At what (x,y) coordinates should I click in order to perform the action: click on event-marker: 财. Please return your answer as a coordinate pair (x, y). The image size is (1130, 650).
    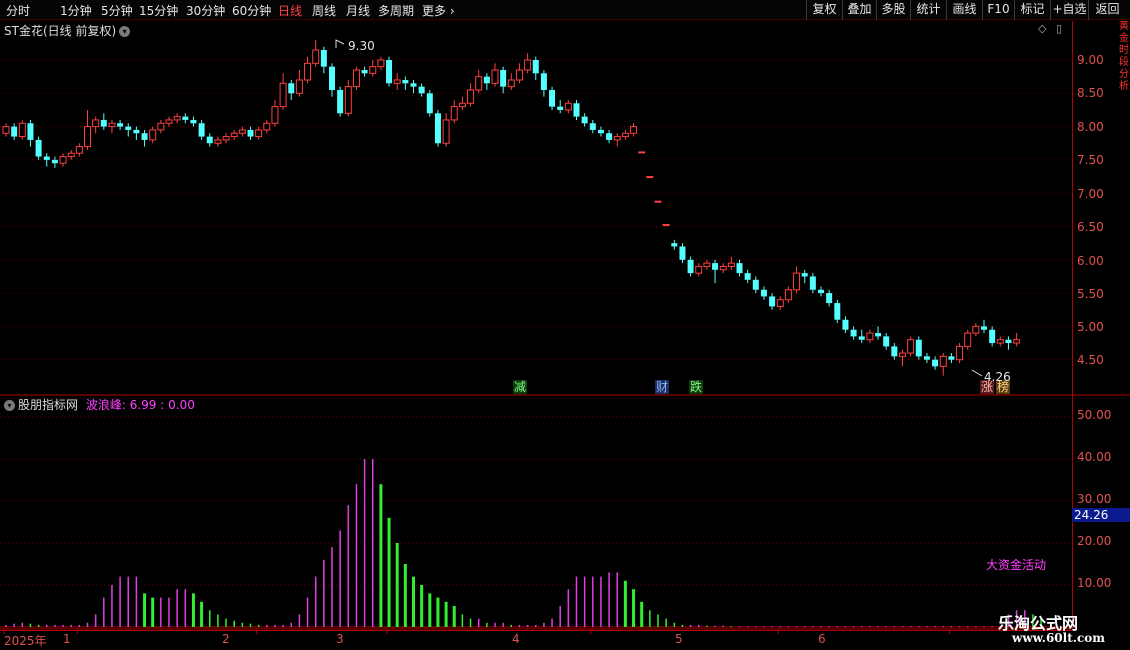
    Looking at the image, I should click on (662, 387).